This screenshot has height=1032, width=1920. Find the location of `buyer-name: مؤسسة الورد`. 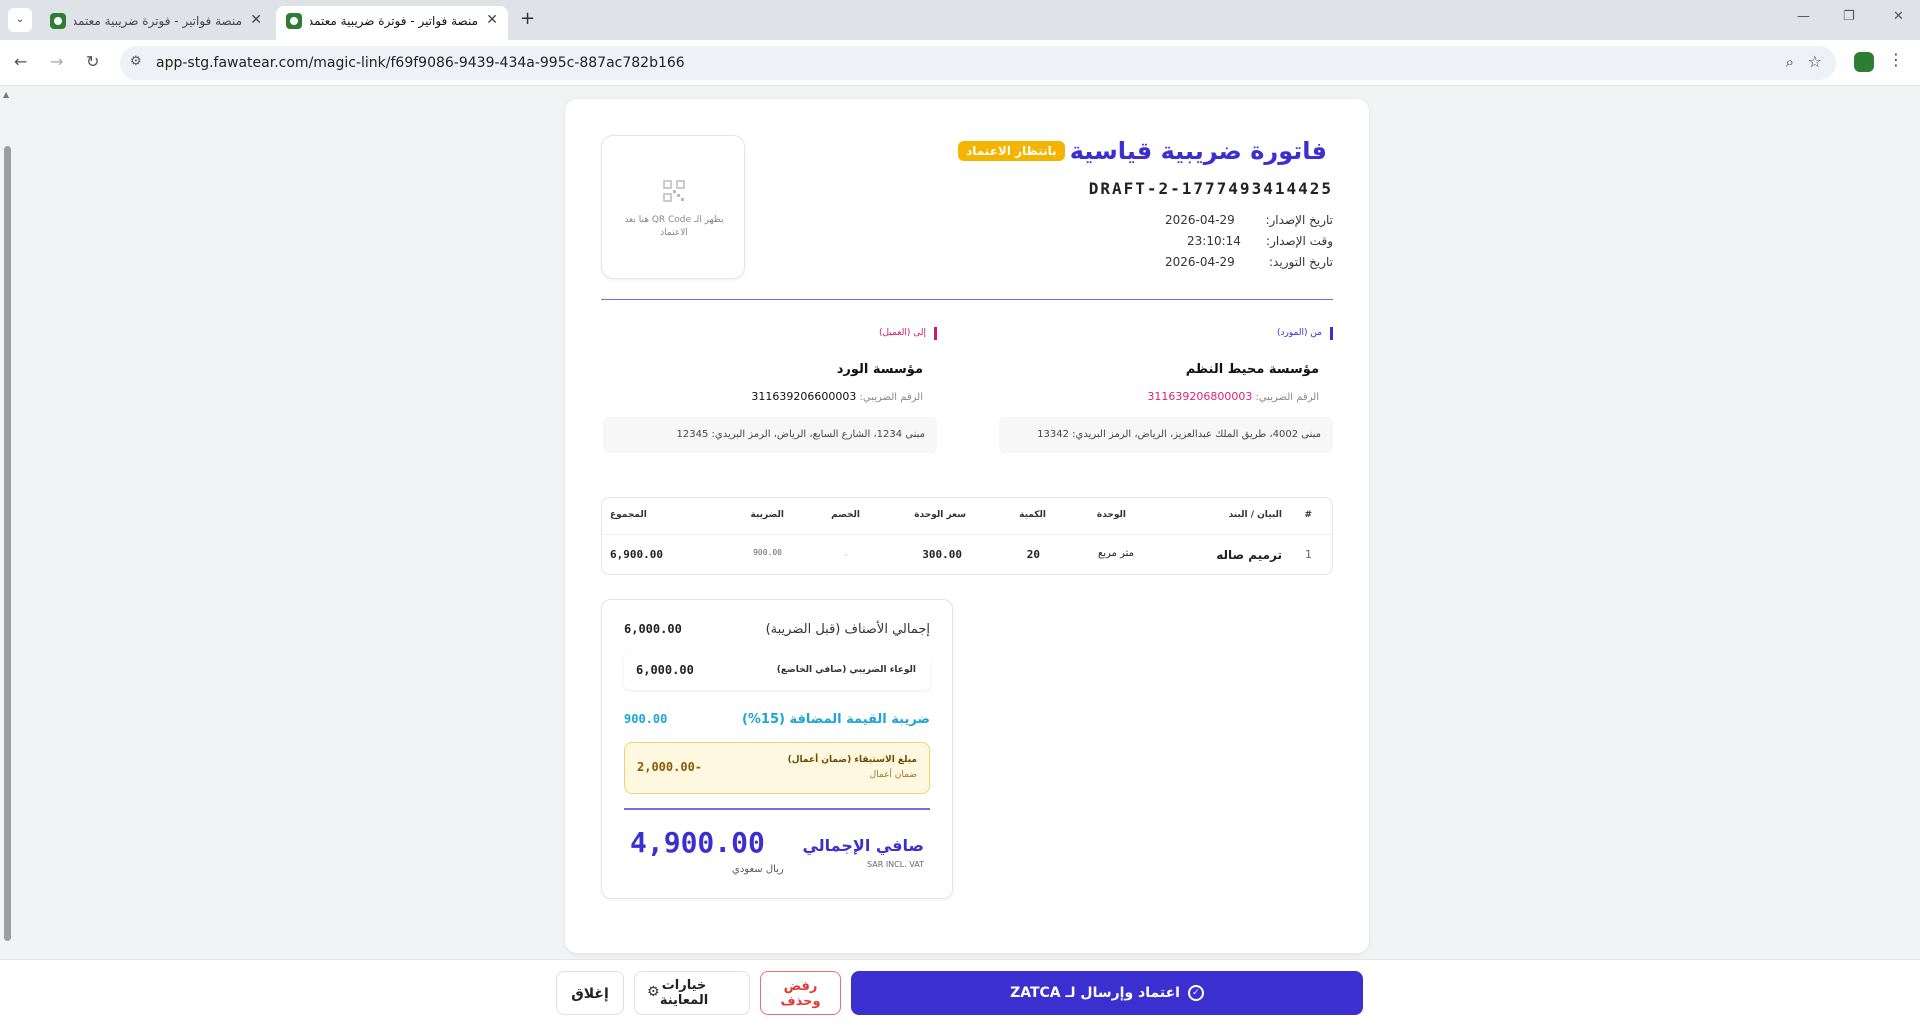

buyer-name: مؤسسة الورد is located at coordinates (879, 369).